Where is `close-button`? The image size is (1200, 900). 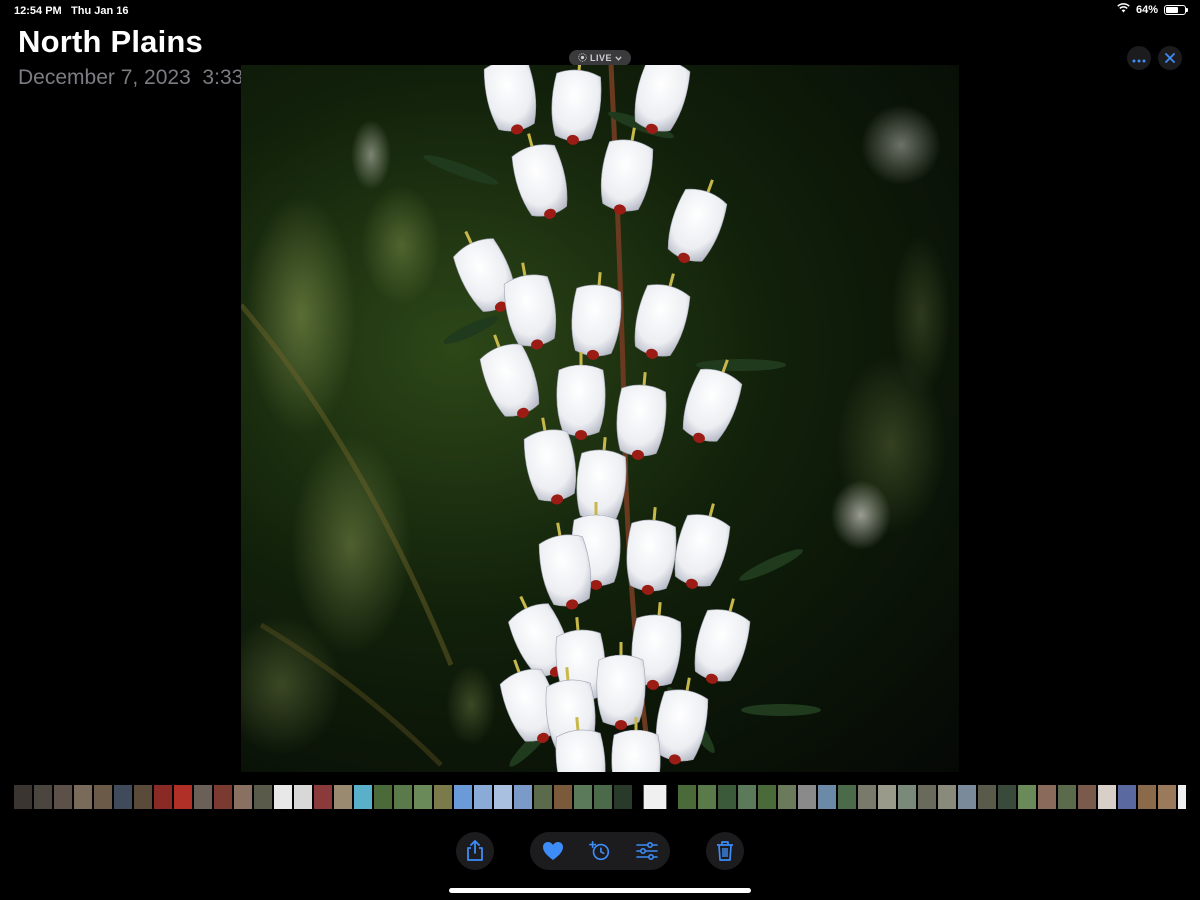
close-button is located at coordinates (1170, 58).